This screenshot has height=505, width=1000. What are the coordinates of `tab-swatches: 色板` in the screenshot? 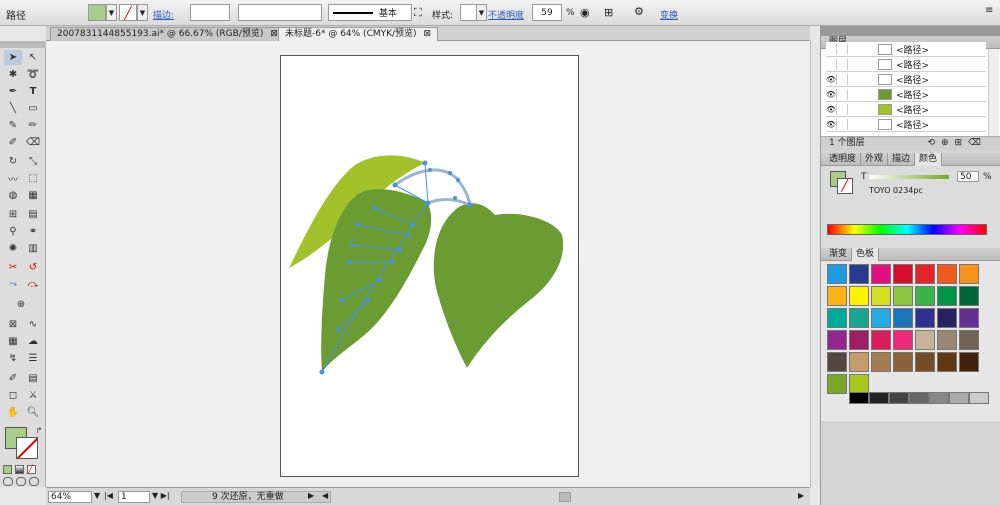 It's located at (866, 254).